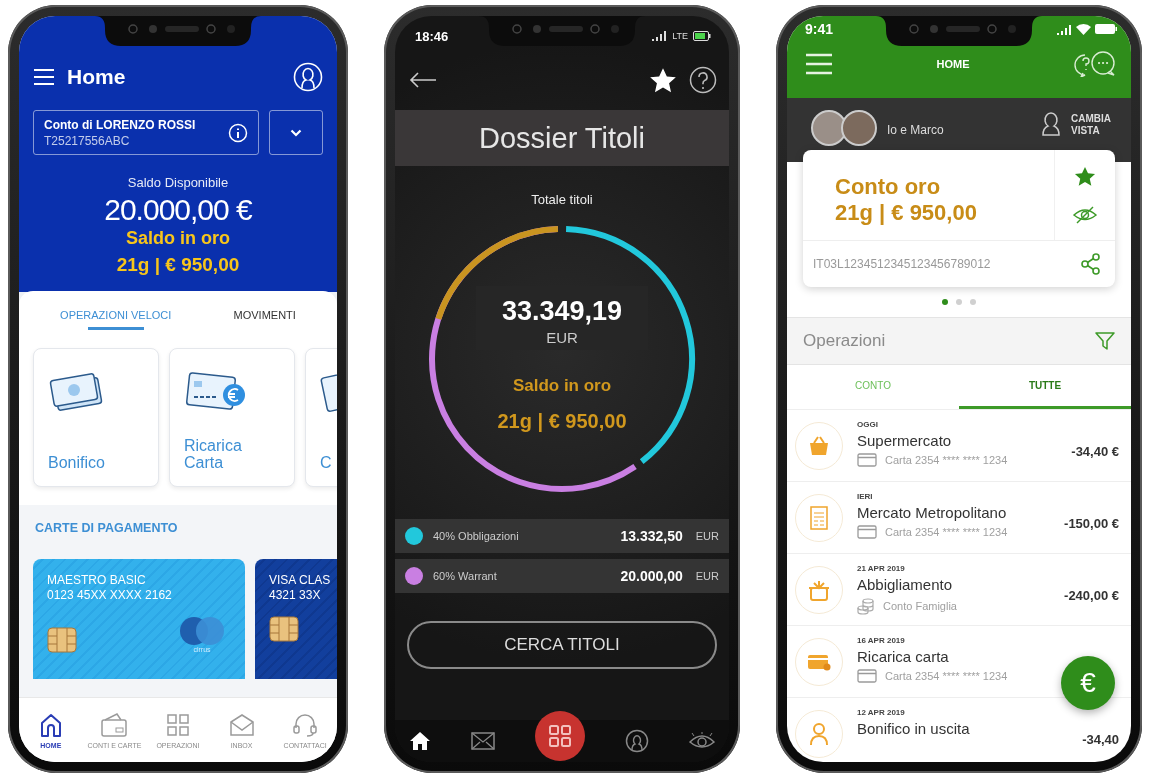 This screenshot has width=1150, height=778. I want to click on chevron-down-icon, so click(296, 132).